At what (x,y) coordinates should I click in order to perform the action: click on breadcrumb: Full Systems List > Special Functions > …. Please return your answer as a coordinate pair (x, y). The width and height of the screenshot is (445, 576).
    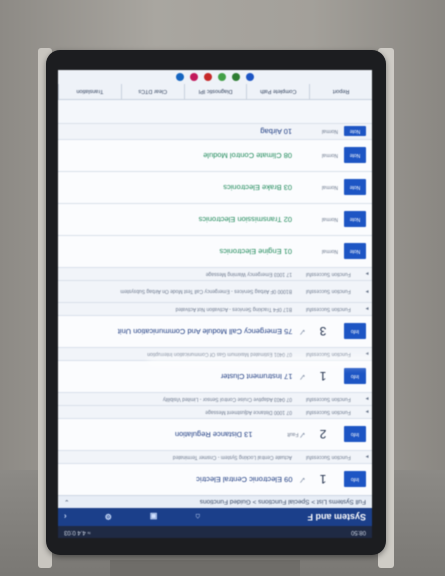
    Looking at the image, I should click on (215, 501).